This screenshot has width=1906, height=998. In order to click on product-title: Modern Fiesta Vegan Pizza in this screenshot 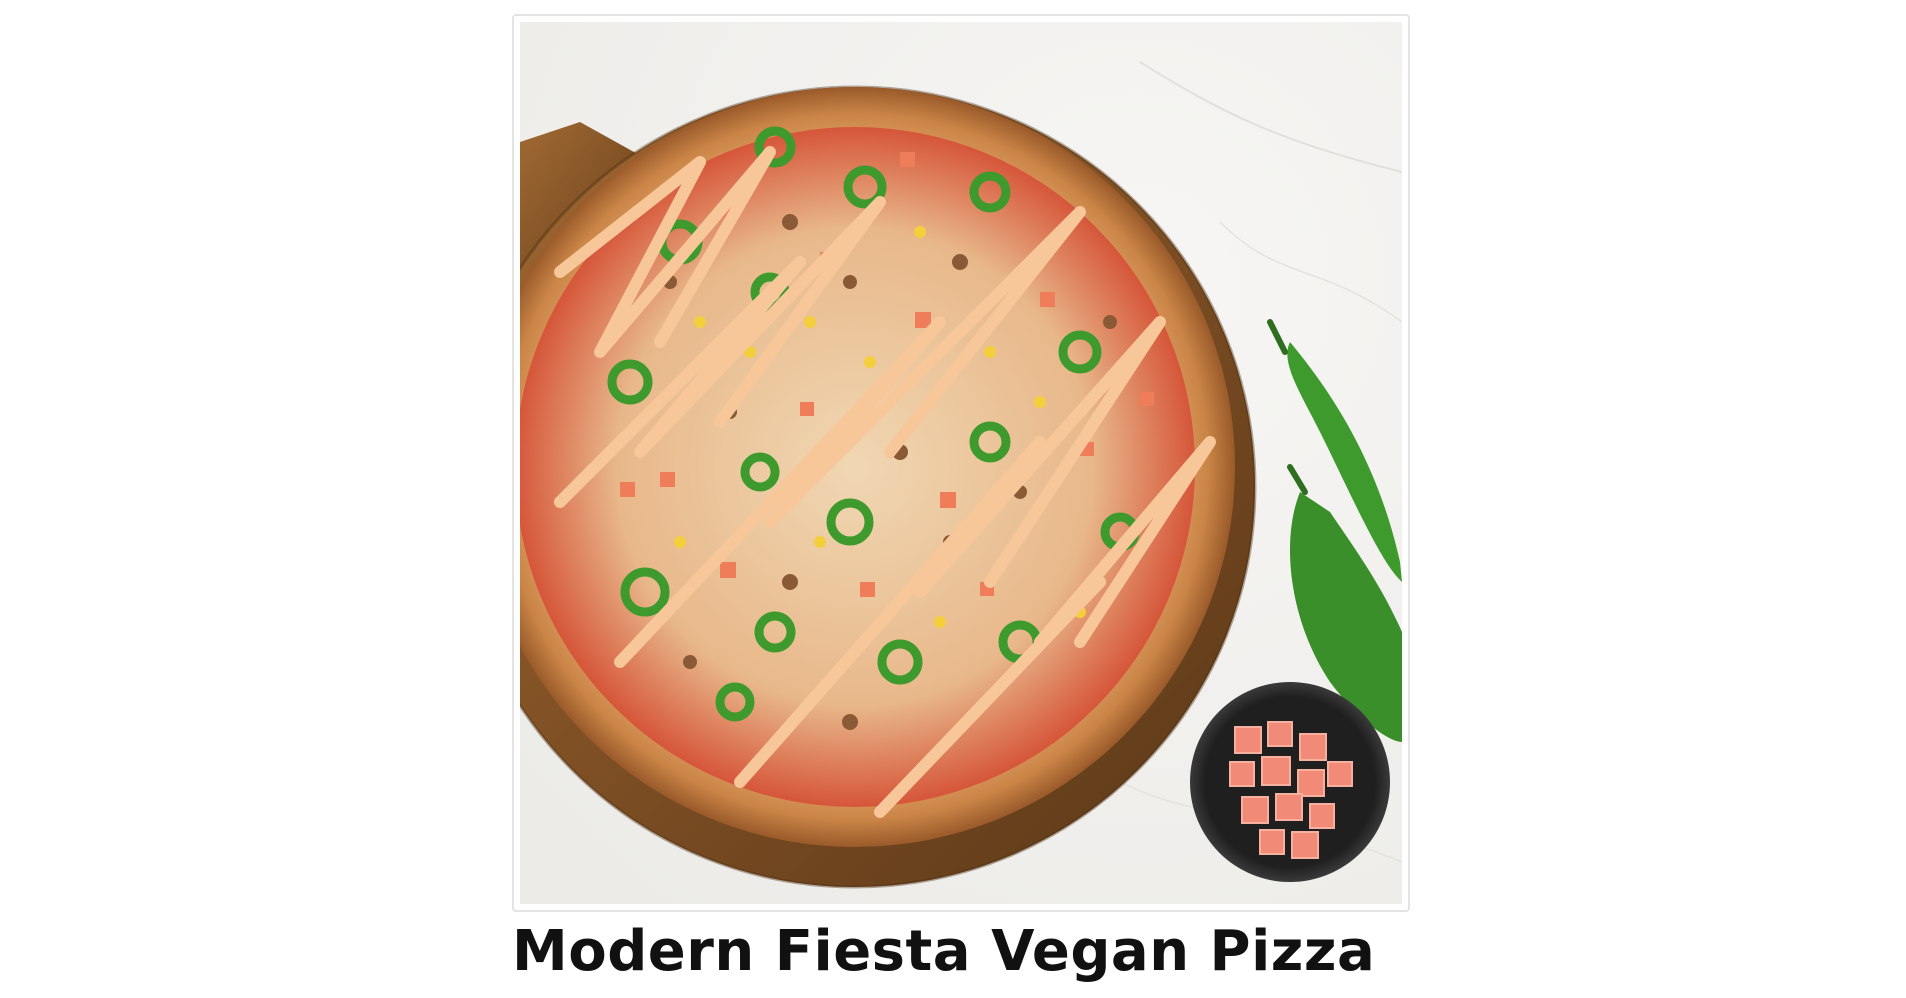, I will do `click(944, 951)`.